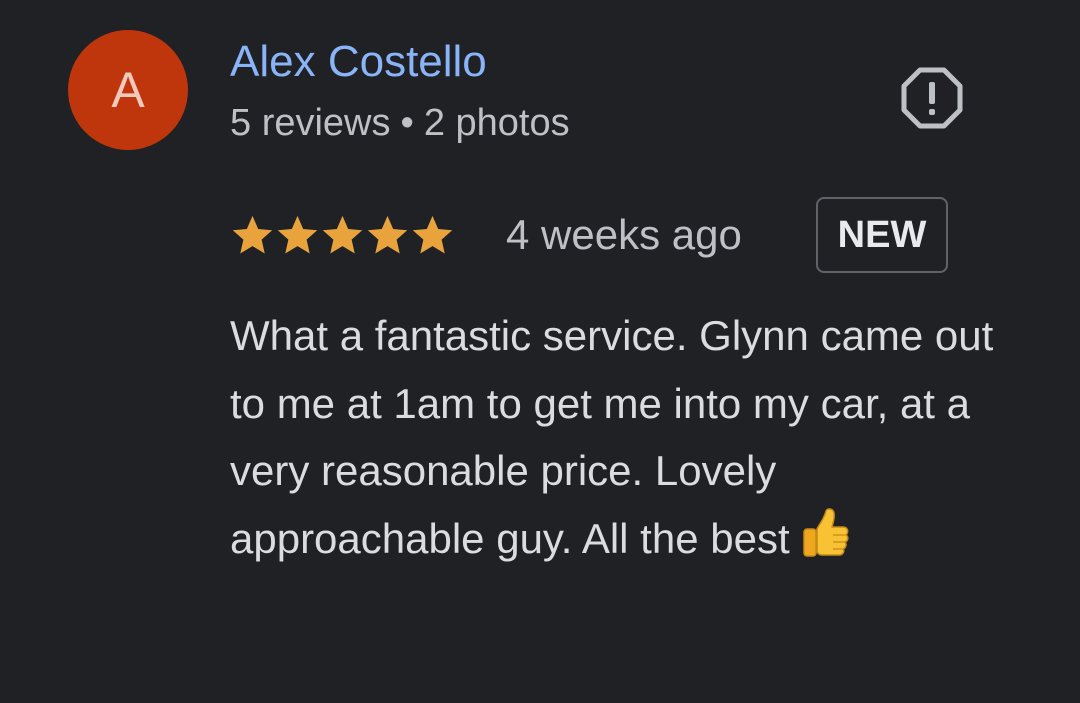  Describe the element at coordinates (825, 532) in the screenshot. I see `thumbs-up-icon` at that location.